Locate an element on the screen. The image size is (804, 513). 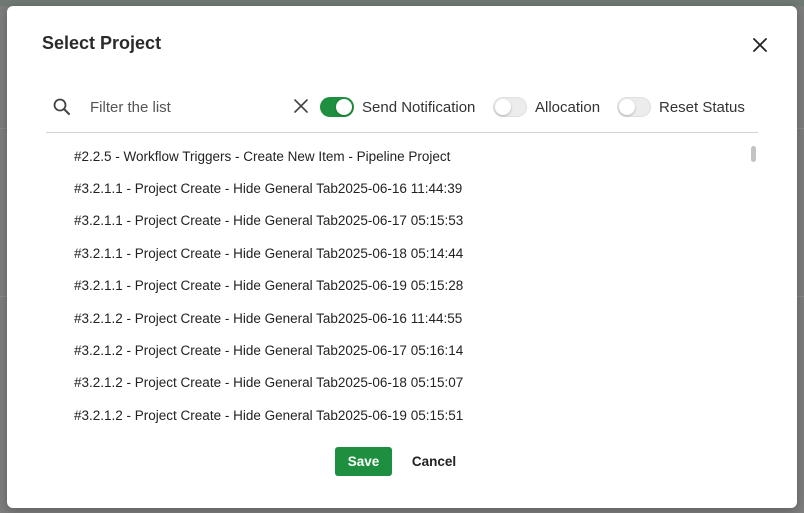
reset-status-switch is located at coordinates (634, 107).